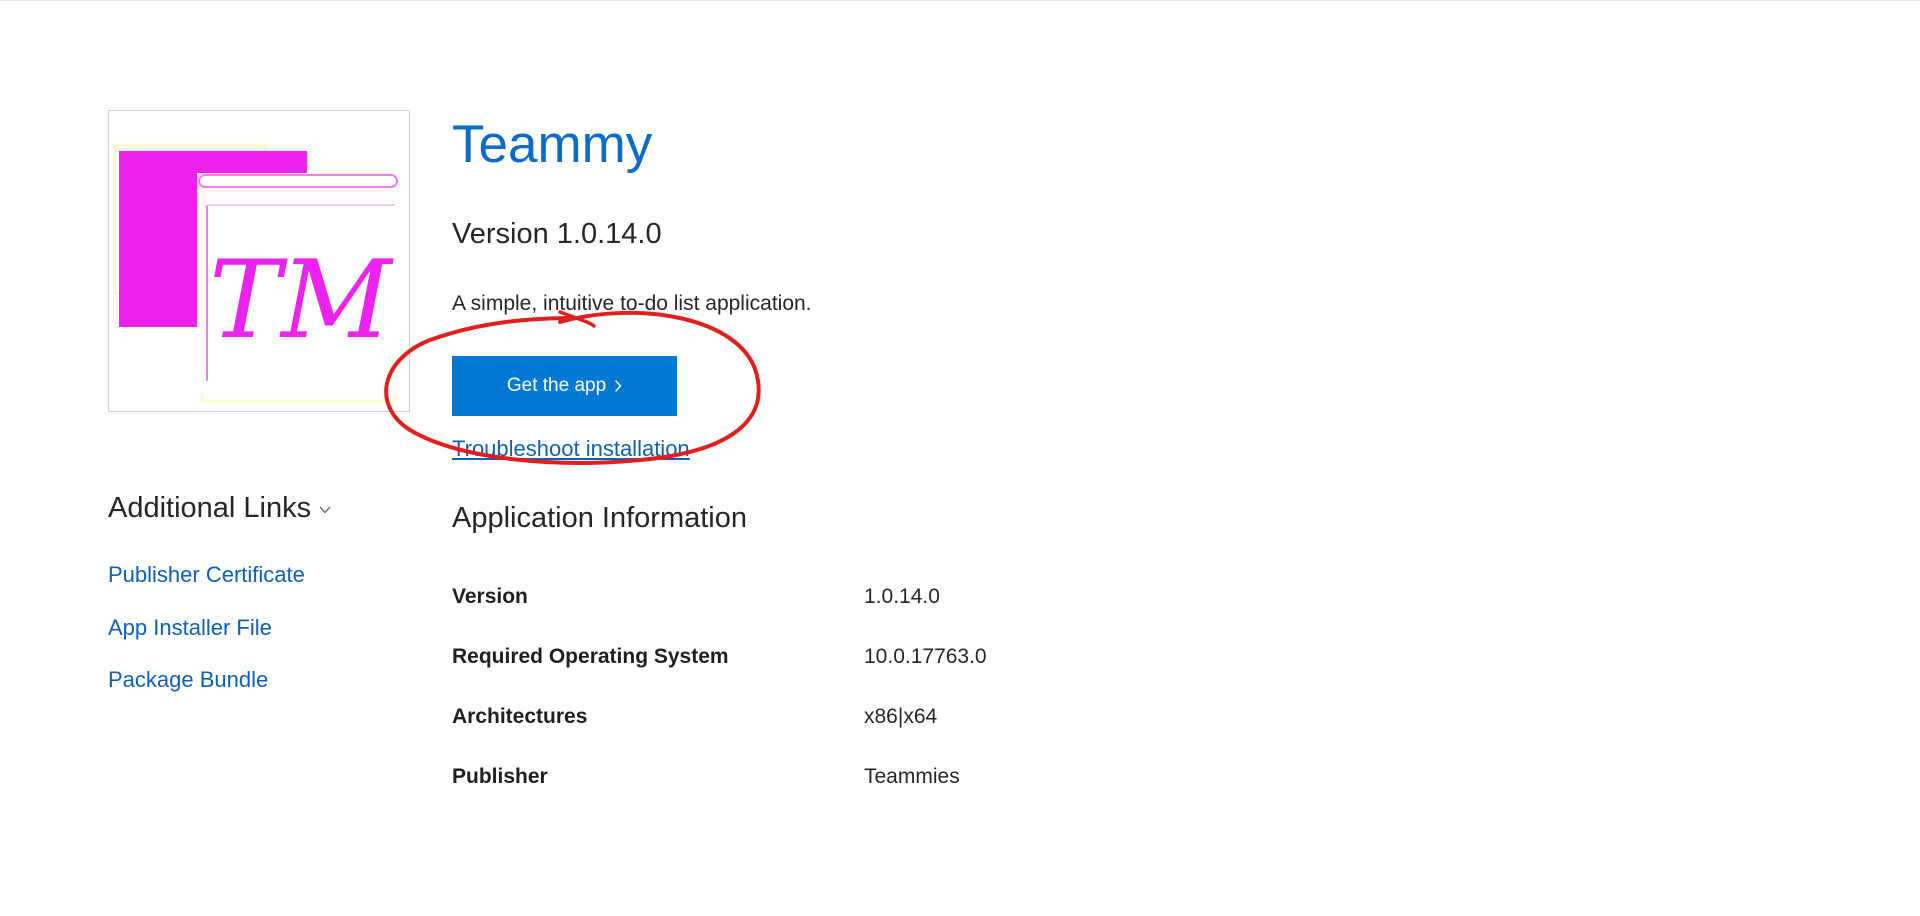 Image resolution: width=1920 pixels, height=916 pixels. What do you see at coordinates (901, 716) in the screenshot?
I see `info-value: x86|x64` at bounding box center [901, 716].